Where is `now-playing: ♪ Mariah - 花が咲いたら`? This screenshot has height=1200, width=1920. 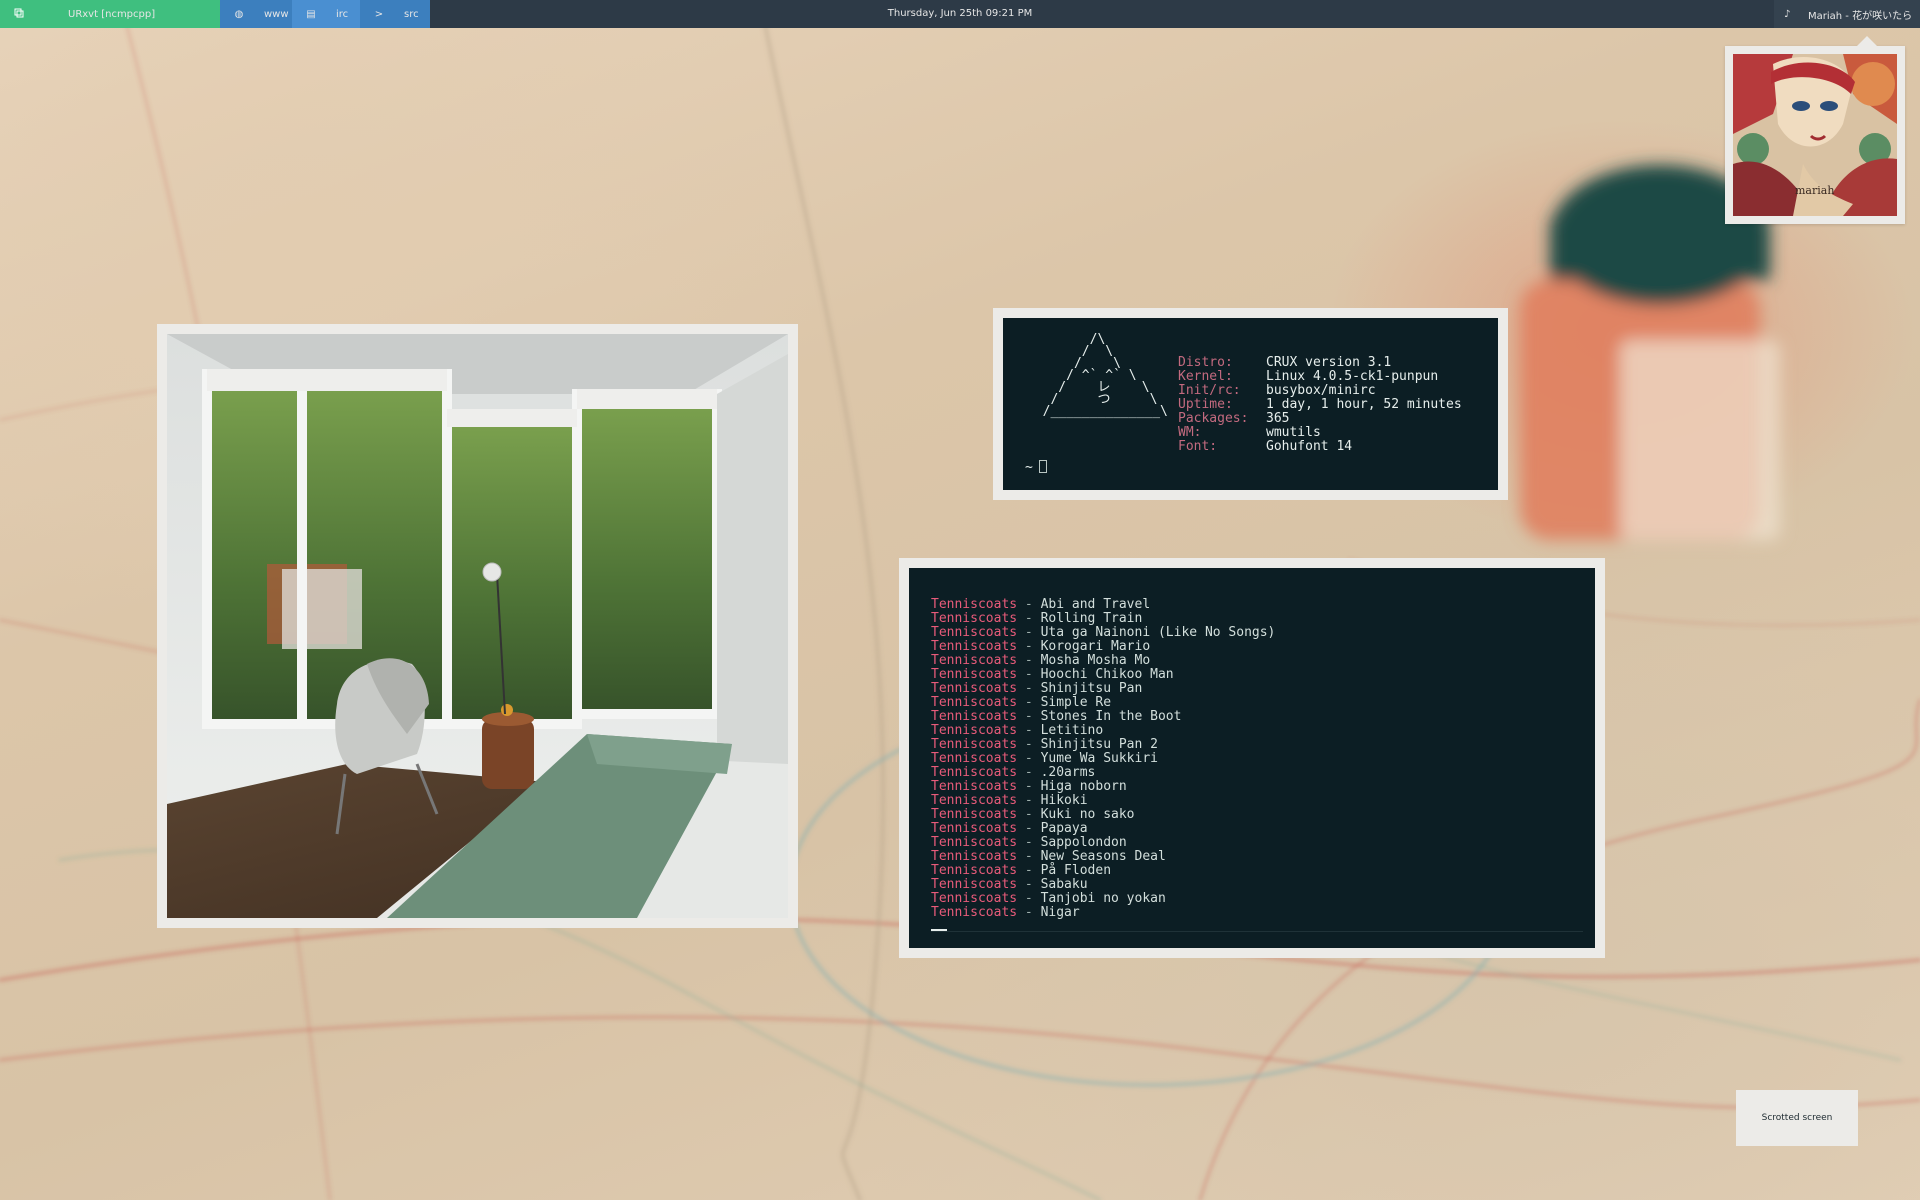 now-playing: ♪ Mariah - 花が咲いたら is located at coordinates (1847, 14).